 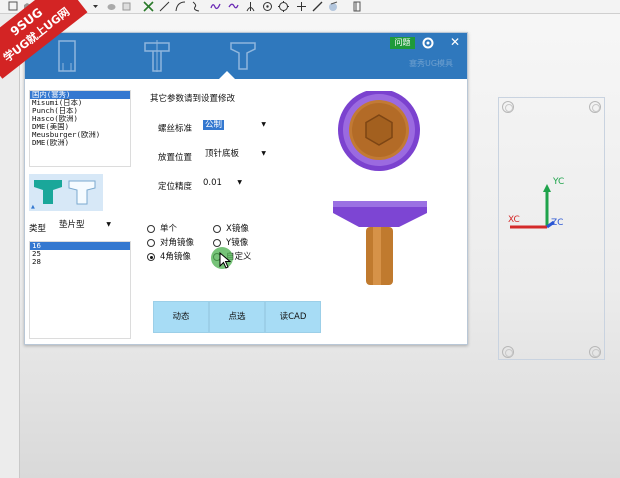 I want to click on brand-label: 塞秀UG模具, so click(x=431, y=63).